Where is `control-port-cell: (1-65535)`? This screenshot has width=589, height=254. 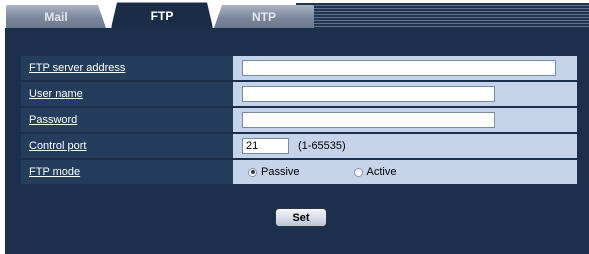 control-port-cell: (1-65535) is located at coordinates (405, 146).